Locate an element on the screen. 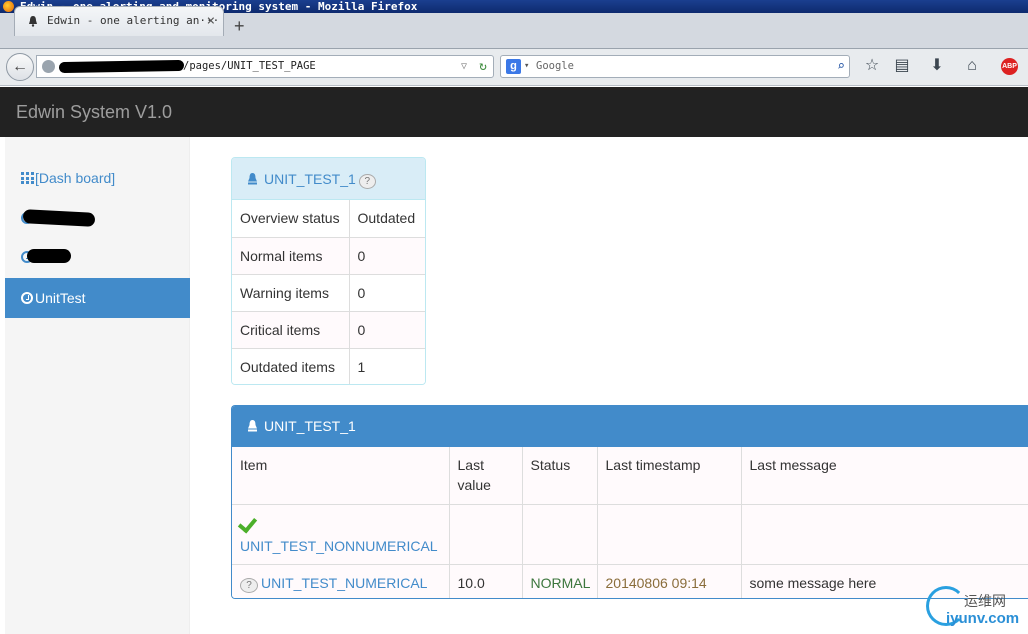 Image resolution: width=1028 pixels, height=634 pixels. search-placeholder: Google is located at coordinates (555, 66).